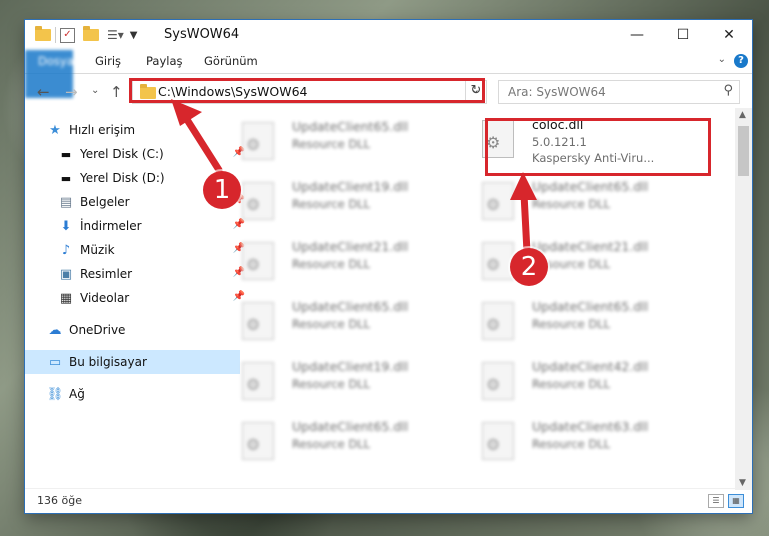 Image resolution: width=769 pixels, height=536 pixels. Describe the element at coordinates (202, 34) in the screenshot. I see `window-title: SysWOW64` at that location.